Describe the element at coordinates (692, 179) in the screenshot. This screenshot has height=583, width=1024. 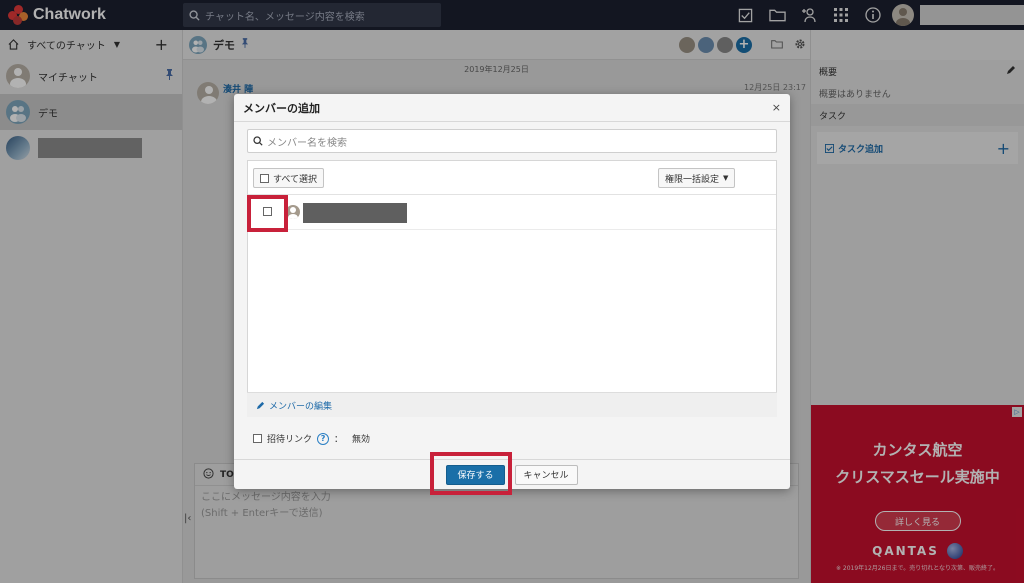
I see `bulk-permission-label: 権限一括設定` at that location.